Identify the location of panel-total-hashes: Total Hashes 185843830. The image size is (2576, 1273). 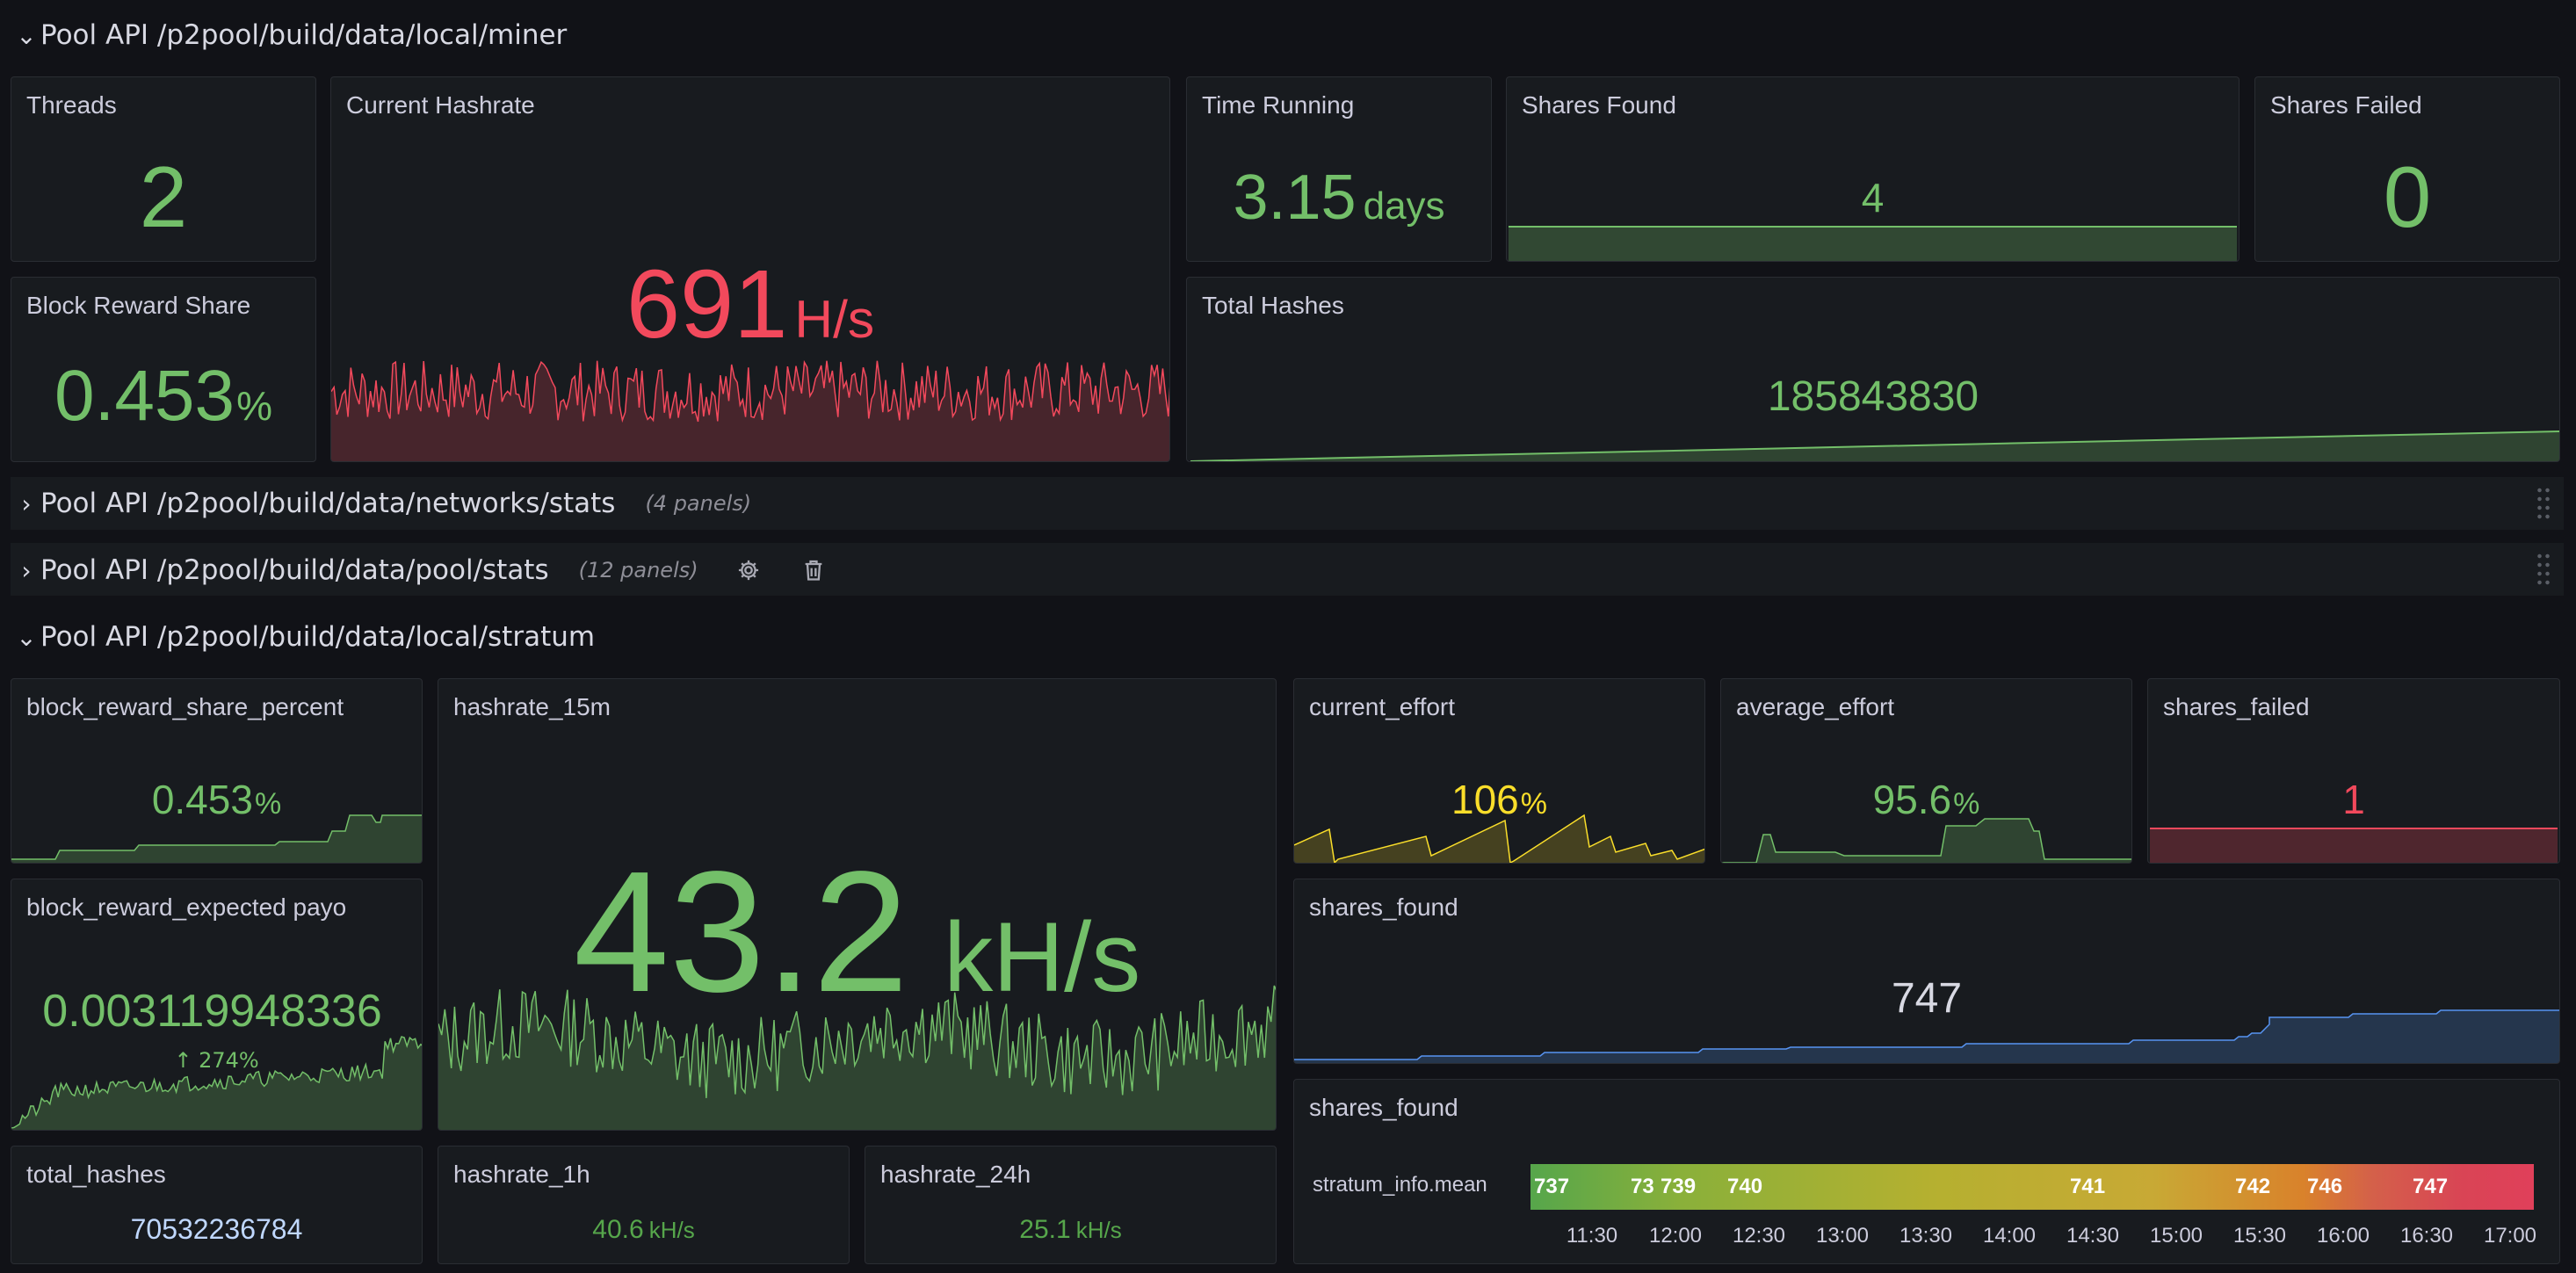
(1873, 369).